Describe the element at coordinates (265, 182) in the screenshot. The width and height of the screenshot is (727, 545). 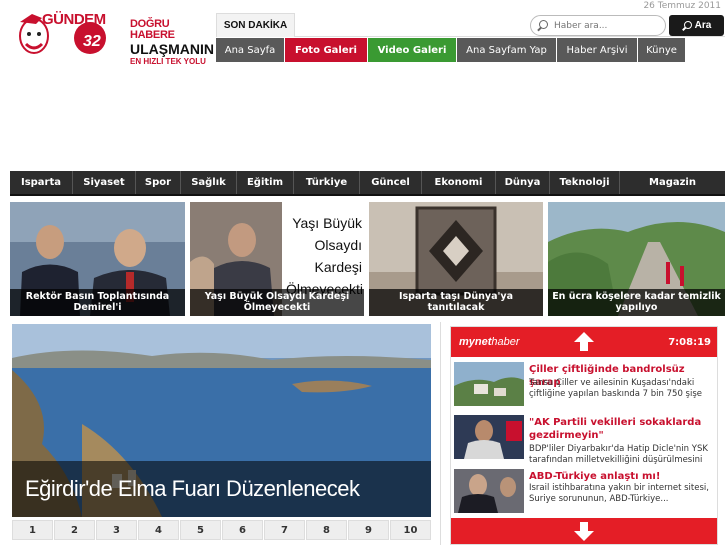
I see `category-egitim: Eğitim` at that location.